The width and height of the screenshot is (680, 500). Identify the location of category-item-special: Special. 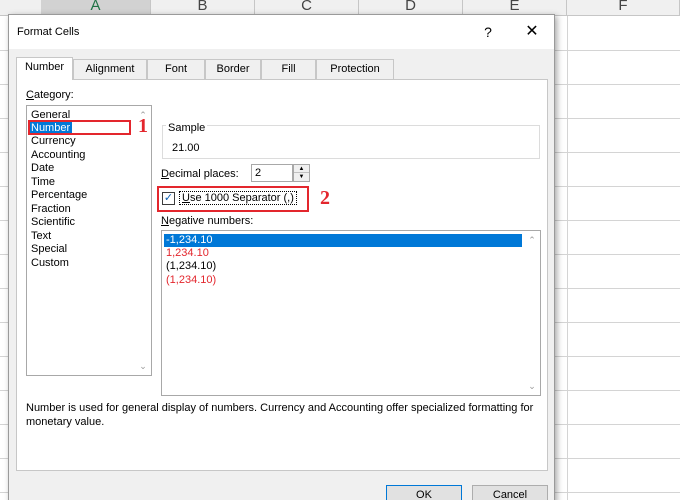
(49, 249).